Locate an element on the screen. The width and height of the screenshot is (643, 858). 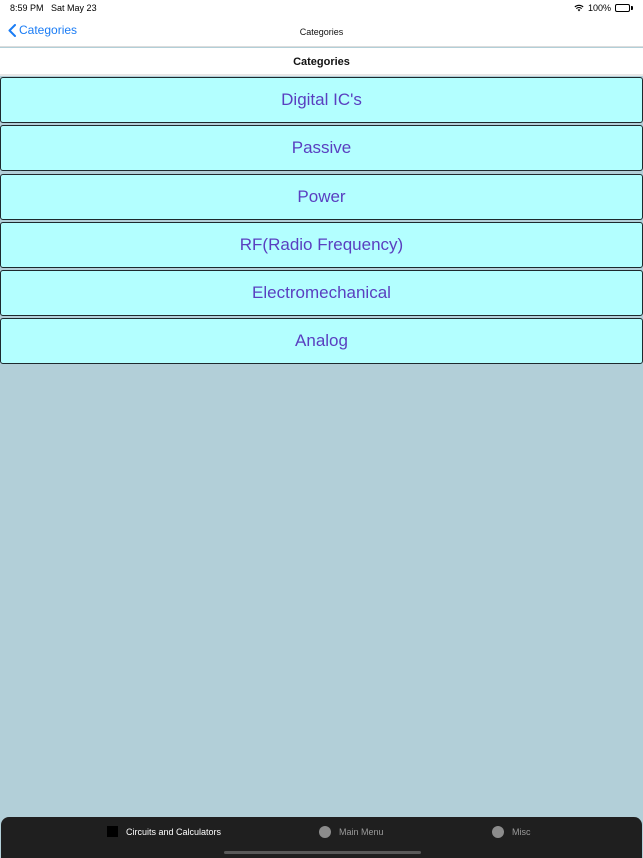
tab-bar: Circuits and Calculators Main Menu Misc is located at coordinates (321, 837).